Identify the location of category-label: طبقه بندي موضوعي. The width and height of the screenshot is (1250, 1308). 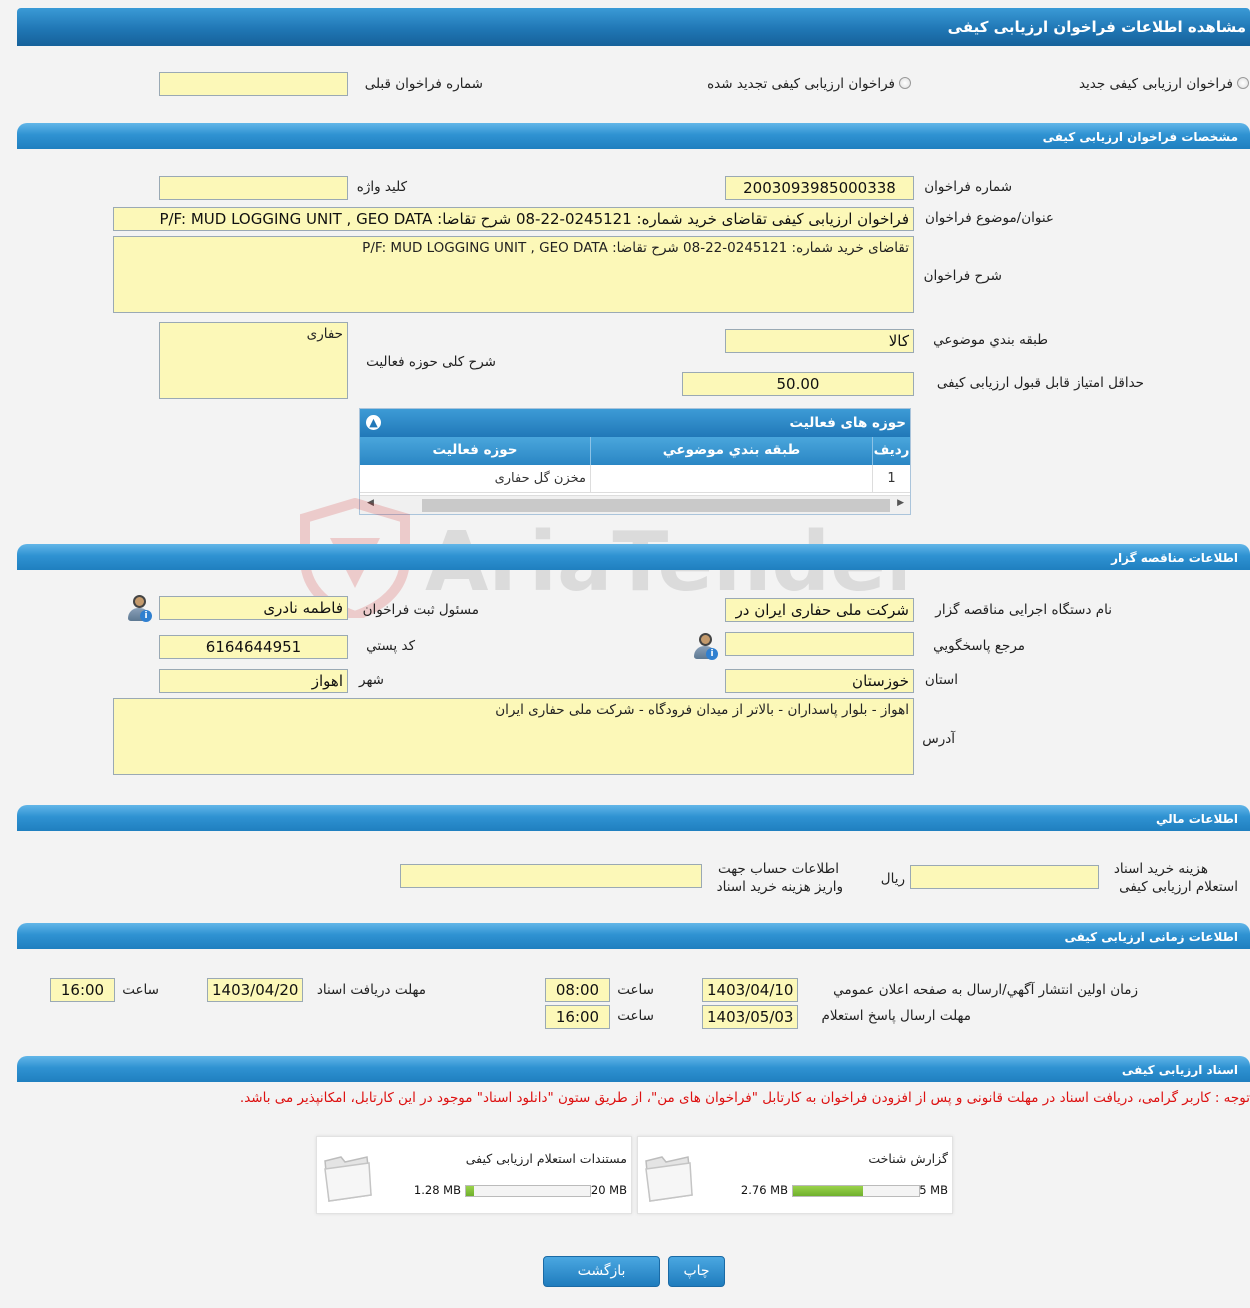
(990, 340).